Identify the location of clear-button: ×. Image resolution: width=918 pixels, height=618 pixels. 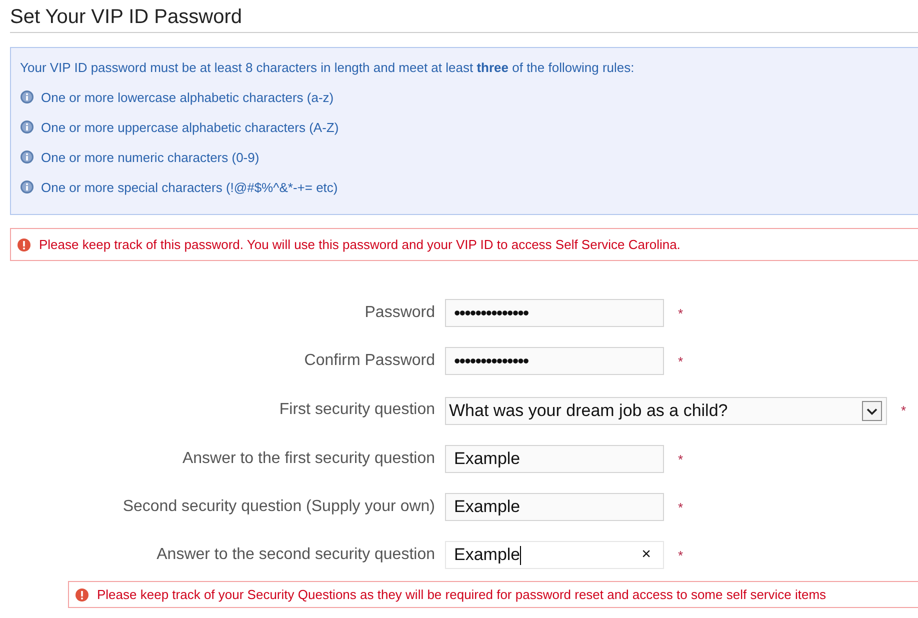
(646, 555).